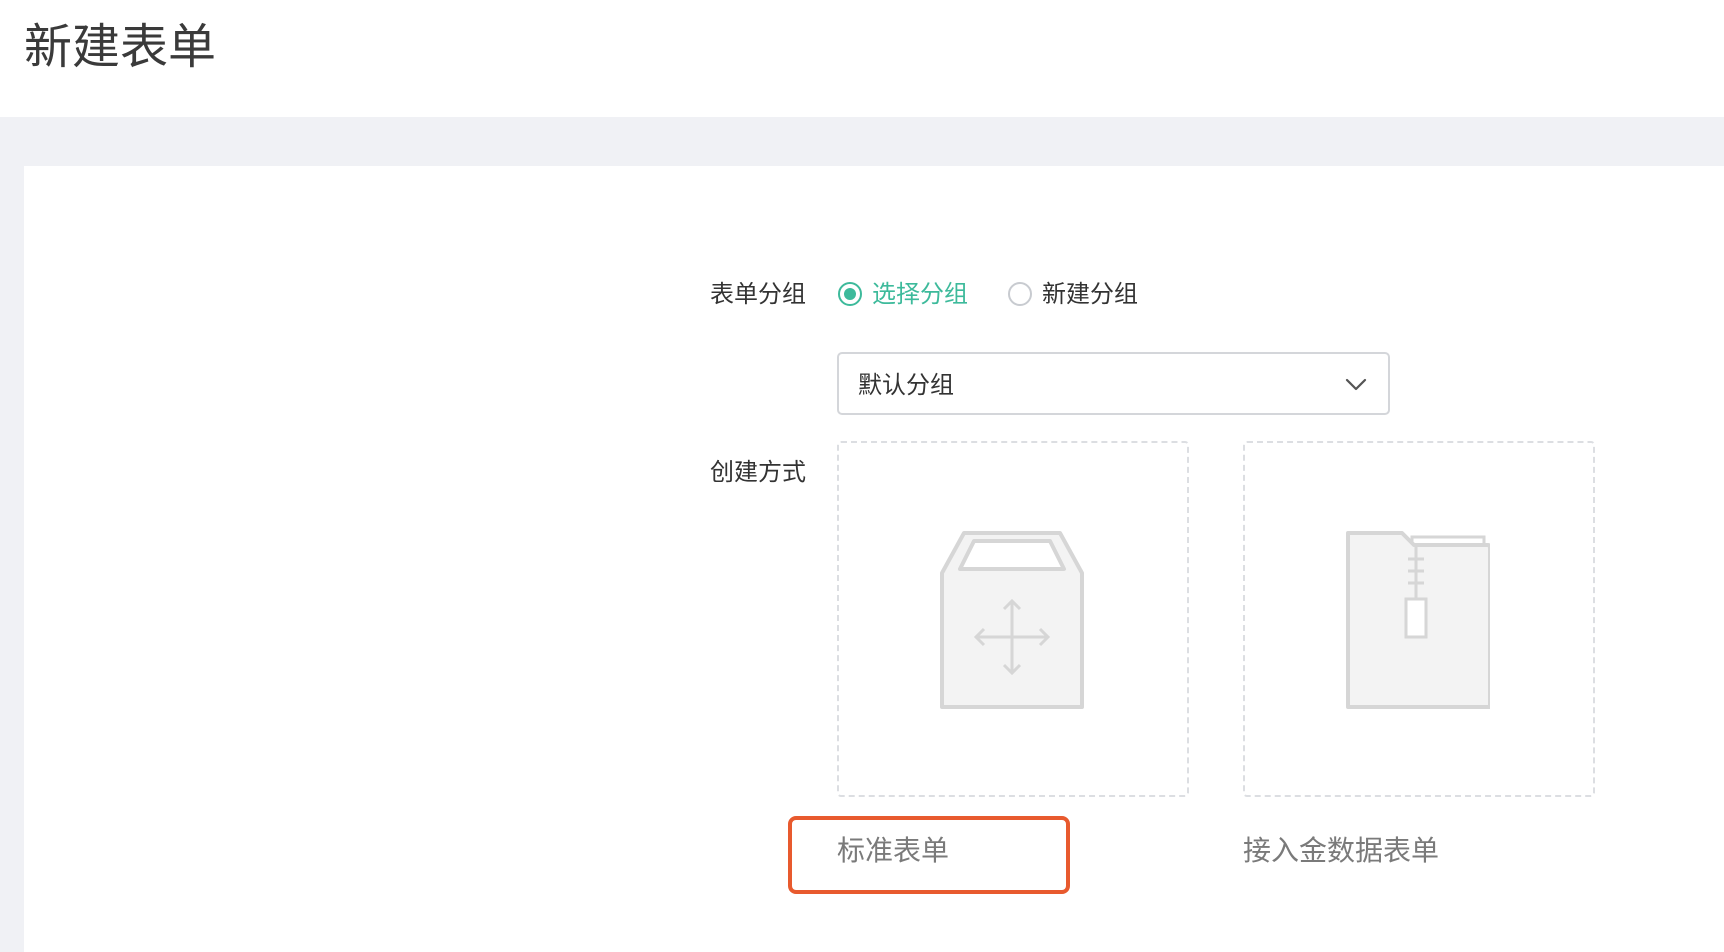 The height and width of the screenshot is (952, 1724). Describe the element at coordinates (1020, 294) in the screenshot. I see `radio-unchecked-icon` at that location.